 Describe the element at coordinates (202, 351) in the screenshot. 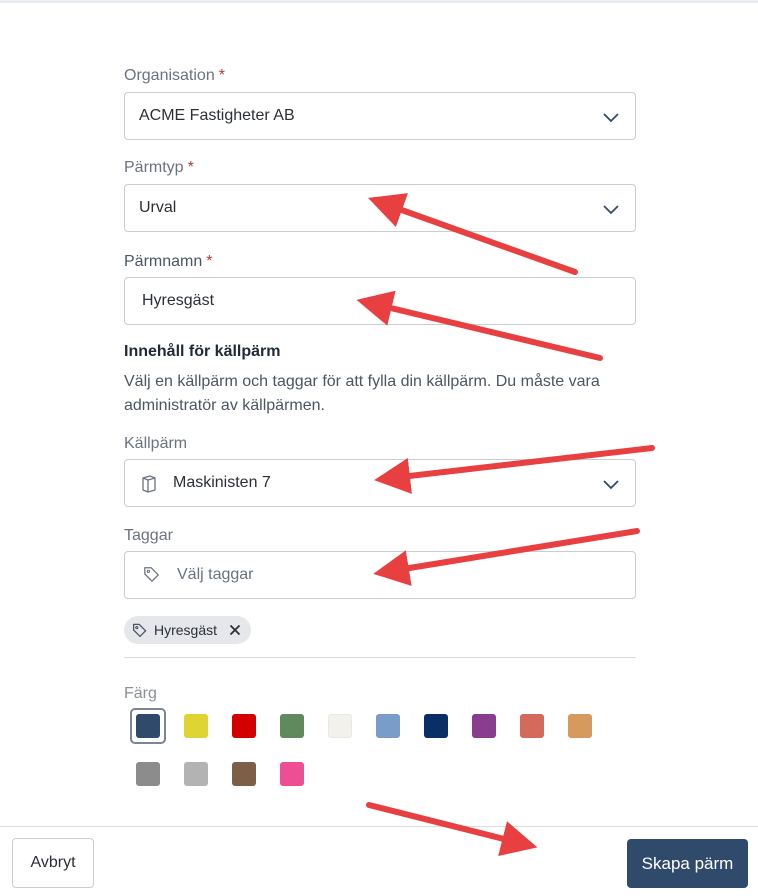

I see `source-section-title: Innehåll för källpärm` at that location.